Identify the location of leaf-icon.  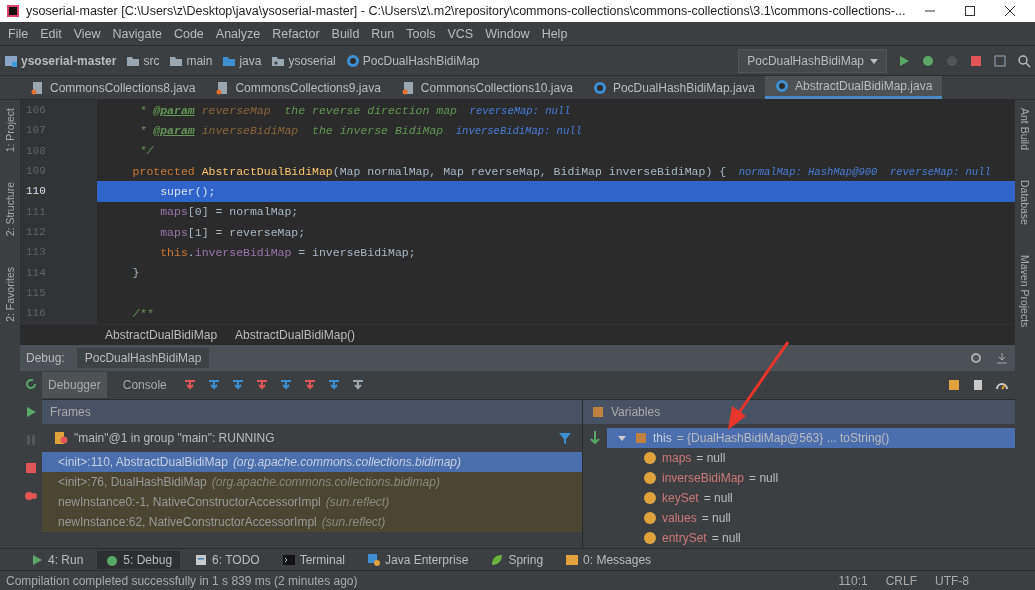
(497, 559).